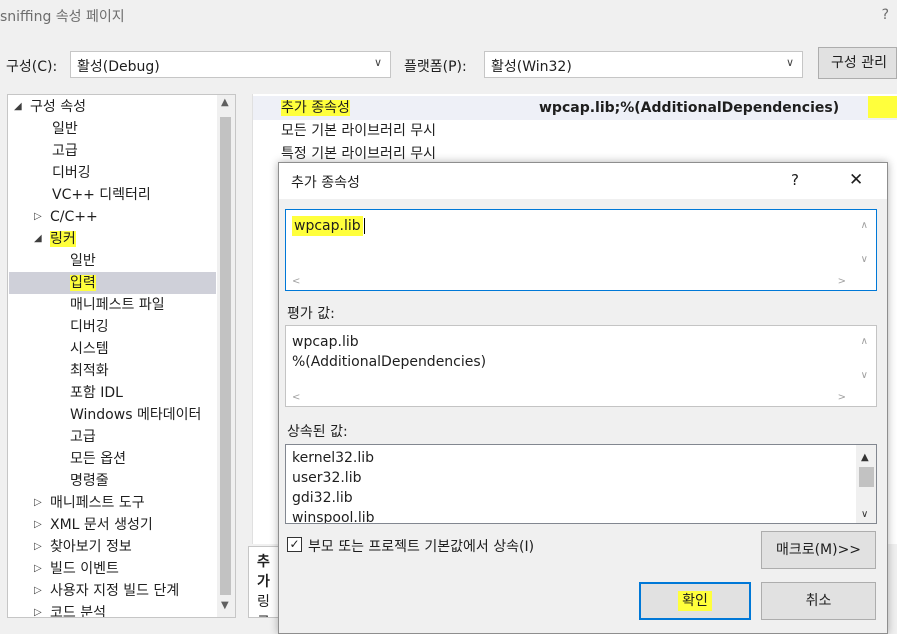 Image resolution: width=897 pixels, height=634 pixels. Describe the element at coordinates (82, 547) in the screenshot. I see `tree-item: ▷ 찾아보기 정보` at that location.